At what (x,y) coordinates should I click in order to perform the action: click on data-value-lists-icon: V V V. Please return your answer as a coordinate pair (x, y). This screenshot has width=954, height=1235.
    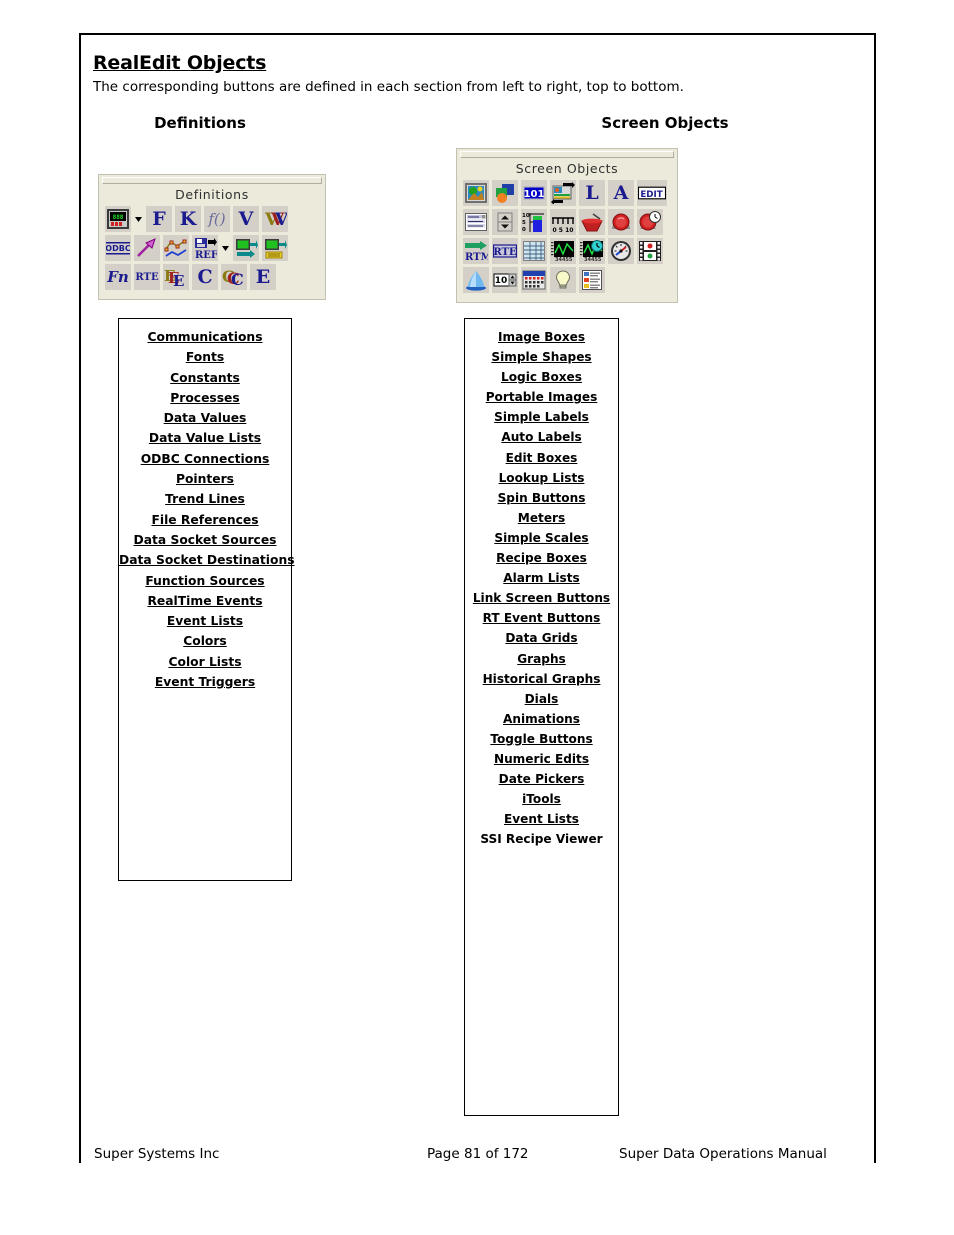
    Looking at the image, I should click on (275, 219).